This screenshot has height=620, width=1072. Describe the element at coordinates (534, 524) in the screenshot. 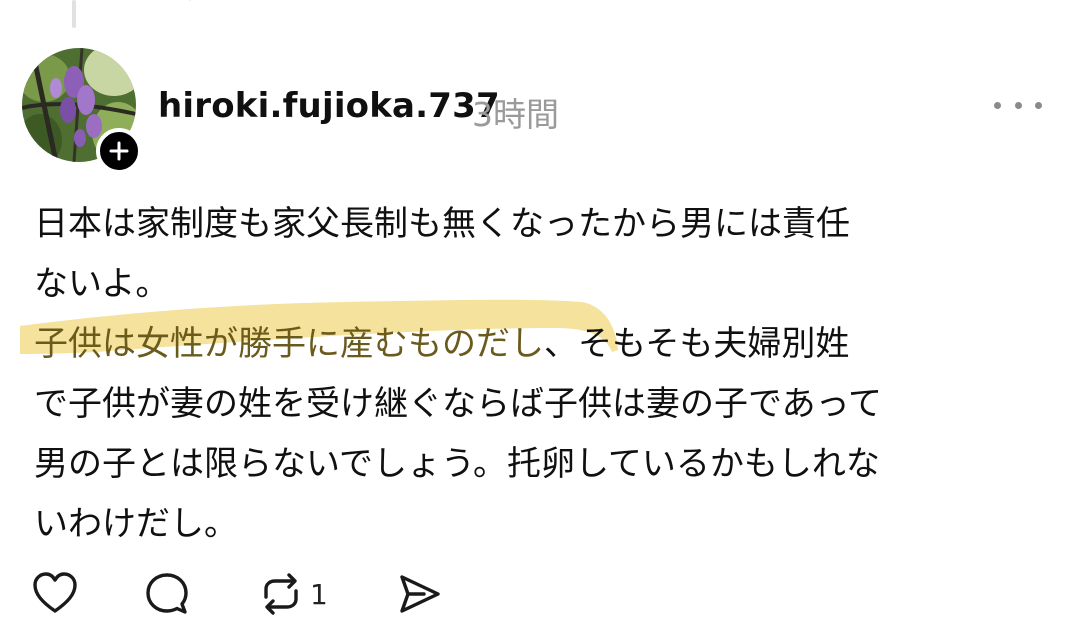

I see `post-text-line: いわけだし。` at that location.